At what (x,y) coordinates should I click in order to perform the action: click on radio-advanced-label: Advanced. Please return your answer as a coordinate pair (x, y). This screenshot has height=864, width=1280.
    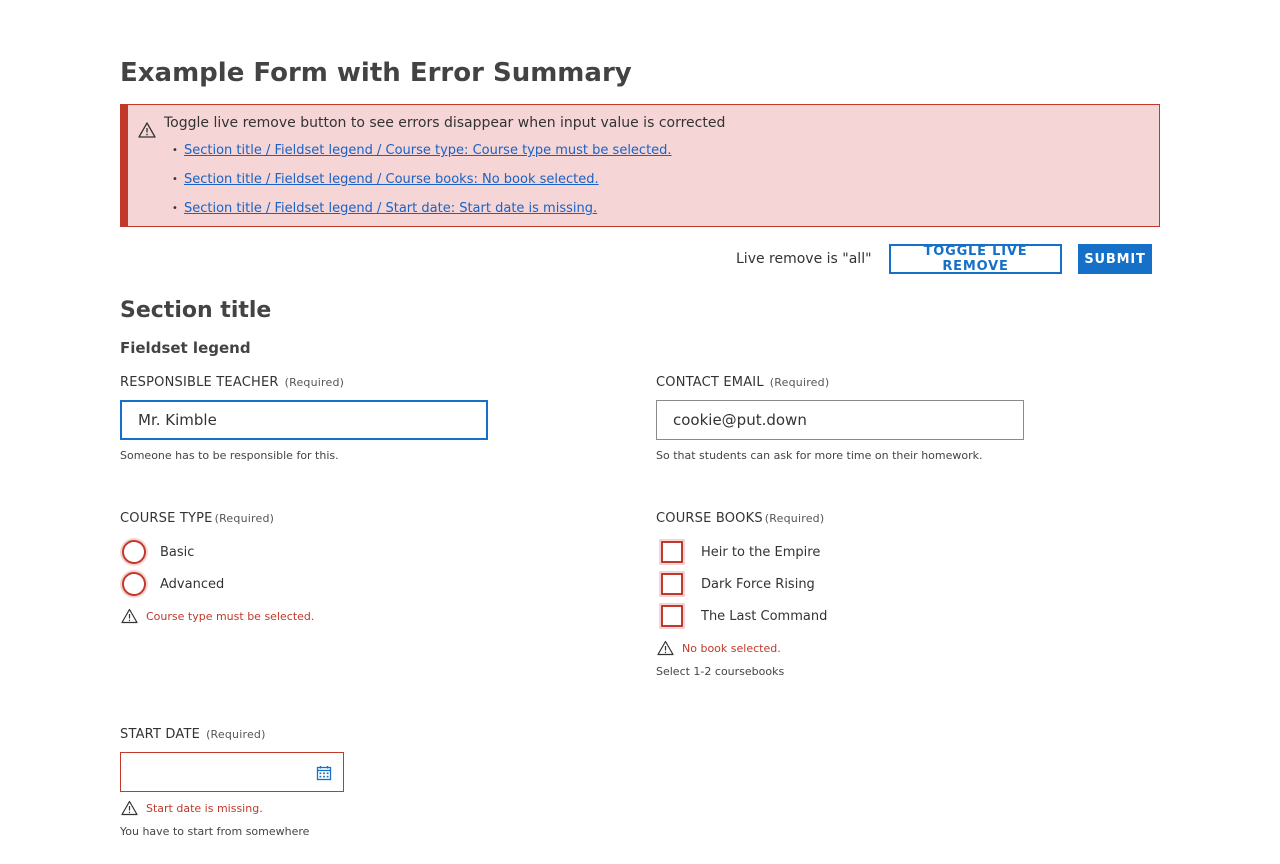
    Looking at the image, I should click on (192, 584).